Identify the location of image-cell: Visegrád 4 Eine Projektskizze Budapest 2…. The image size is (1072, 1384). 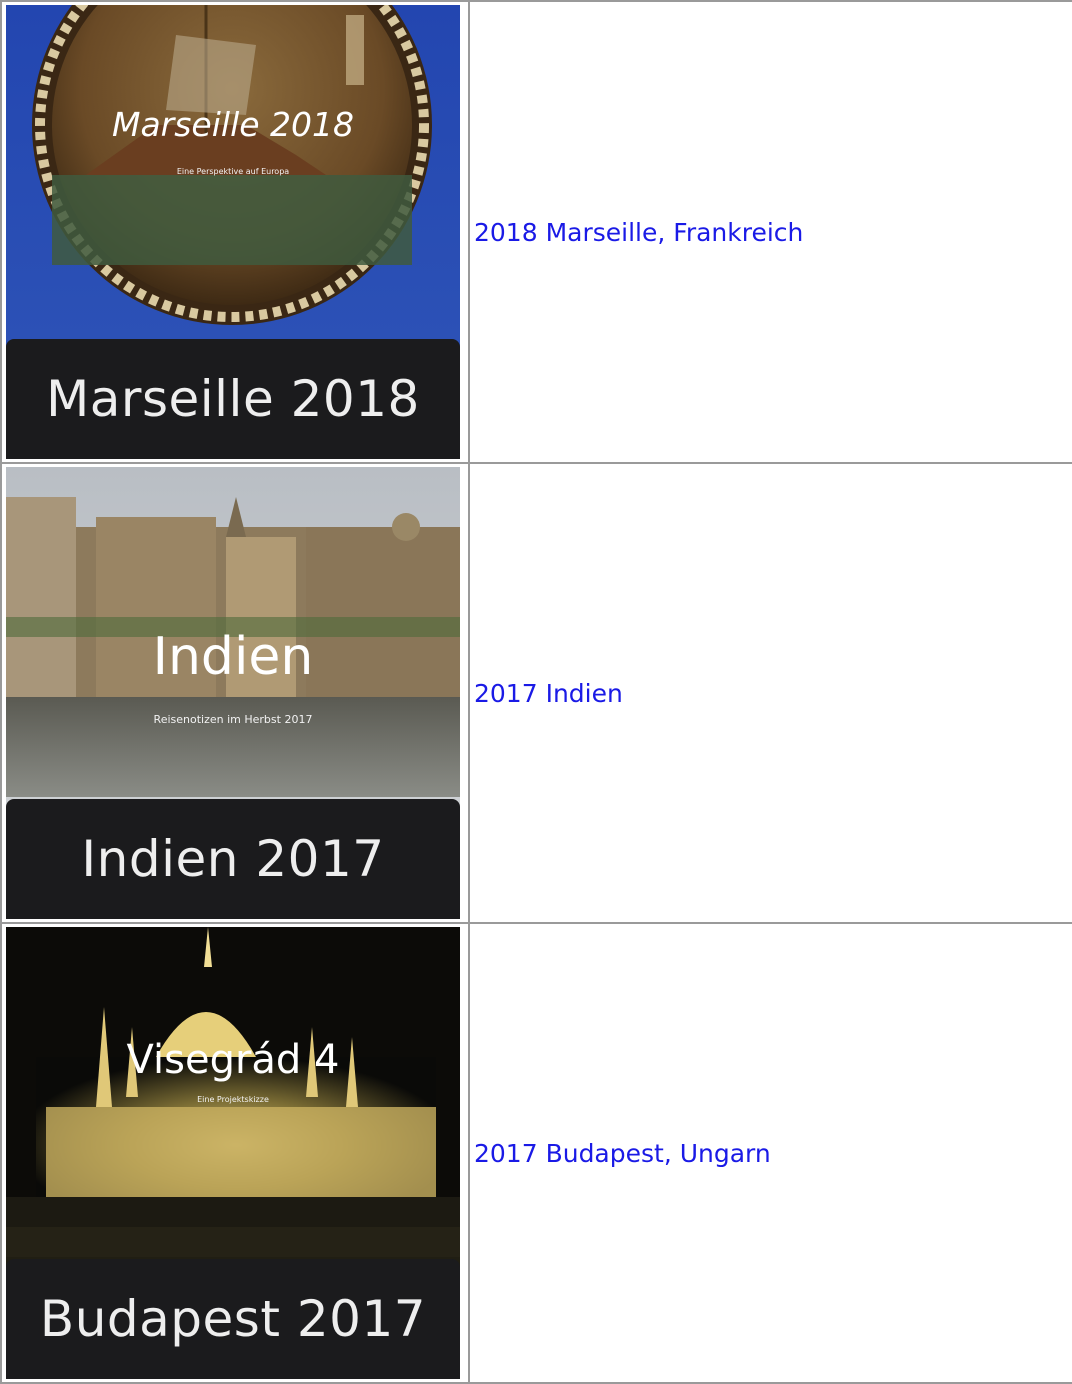
(235, 1153).